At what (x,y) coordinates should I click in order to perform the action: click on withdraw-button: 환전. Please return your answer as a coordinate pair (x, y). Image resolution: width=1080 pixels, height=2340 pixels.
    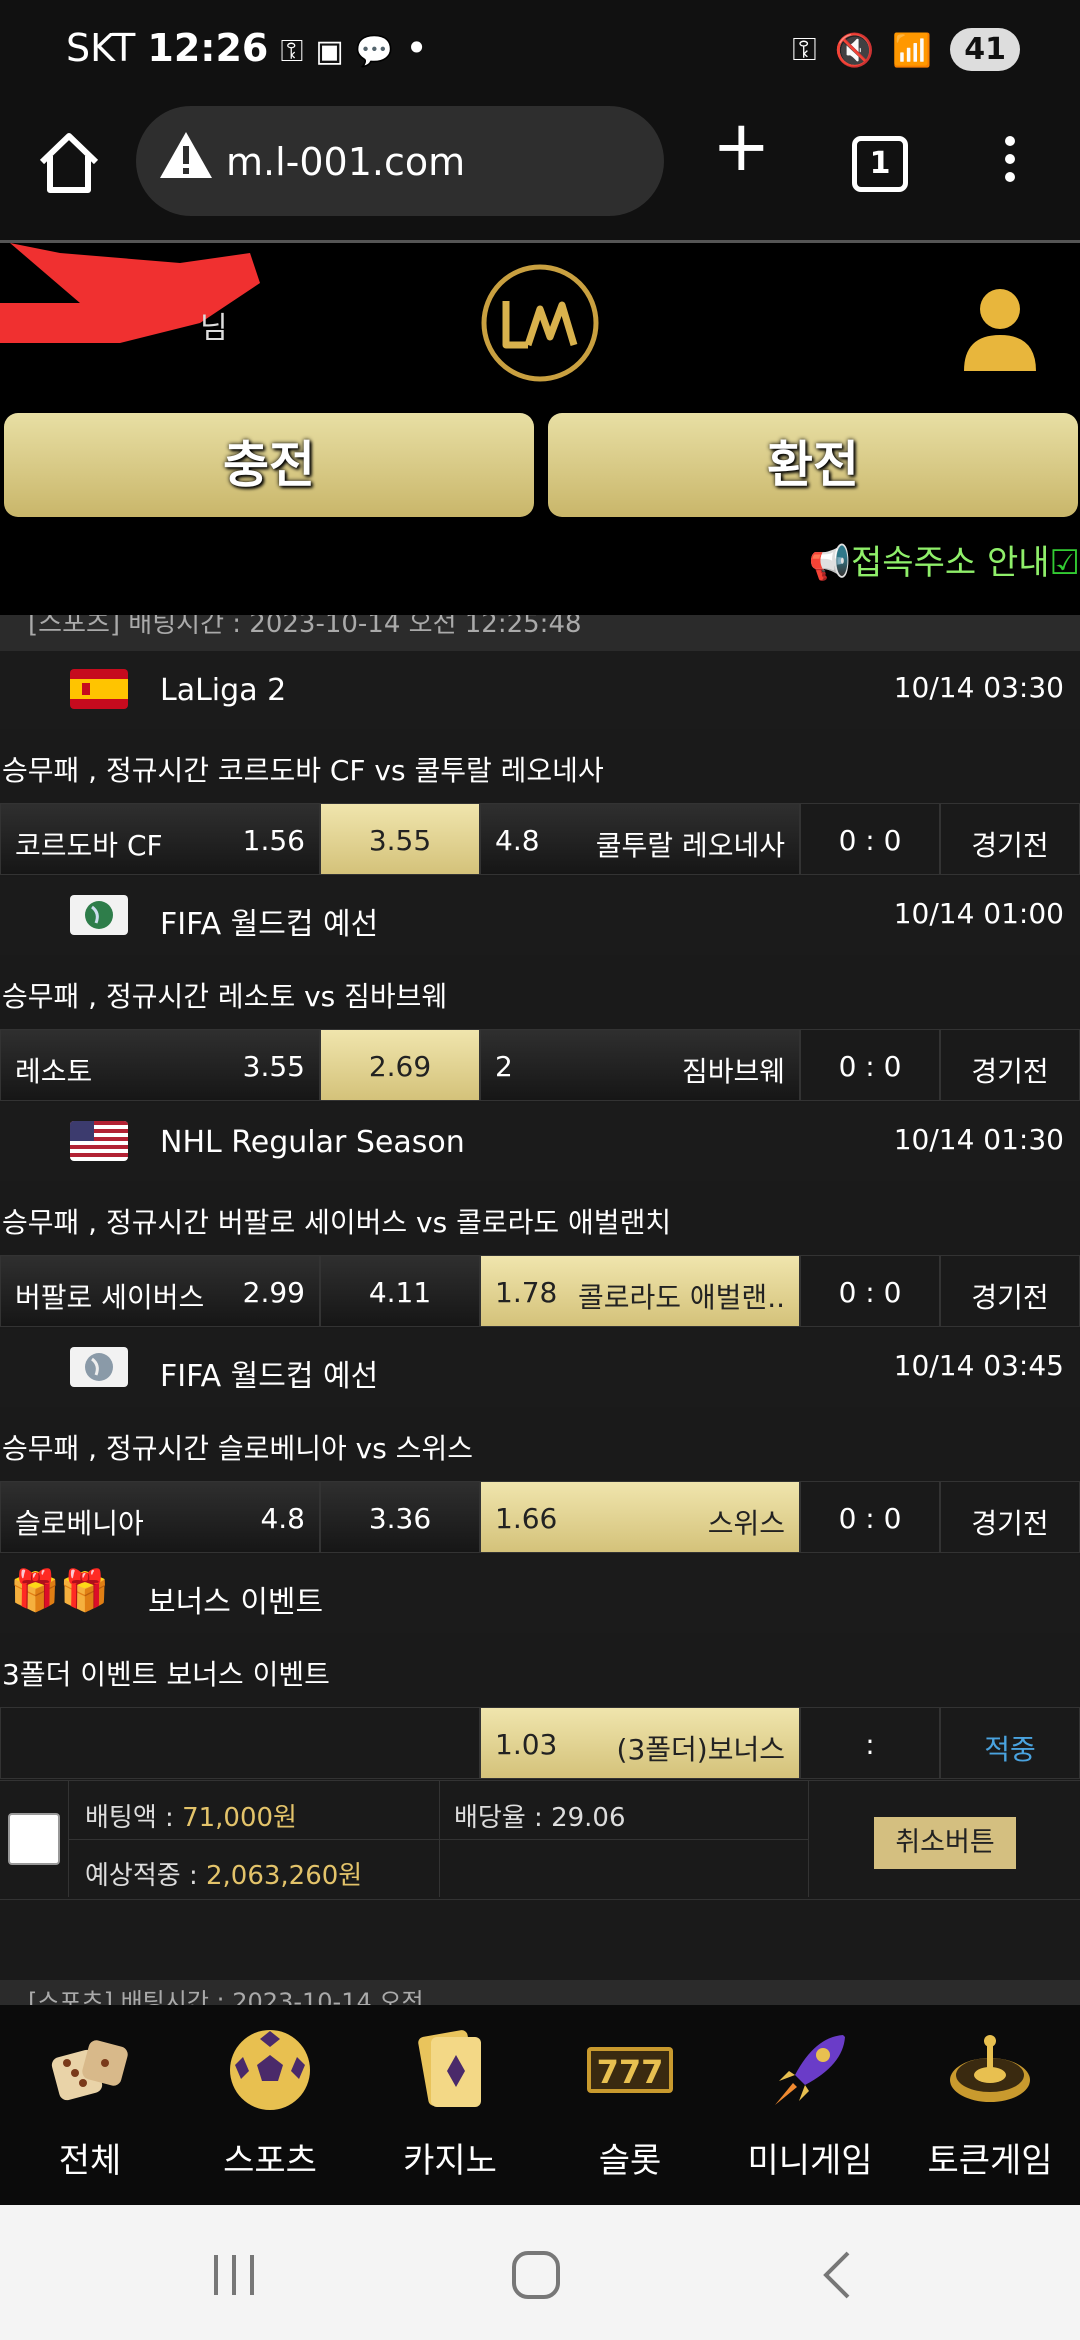
    Looking at the image, I should click on (813, 465).